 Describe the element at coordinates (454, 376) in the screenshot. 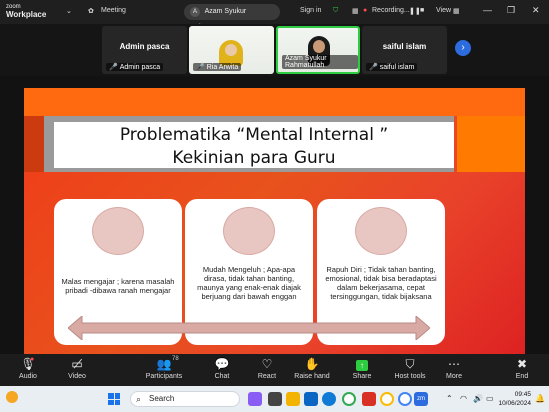

I see `more-label: More` at that location.